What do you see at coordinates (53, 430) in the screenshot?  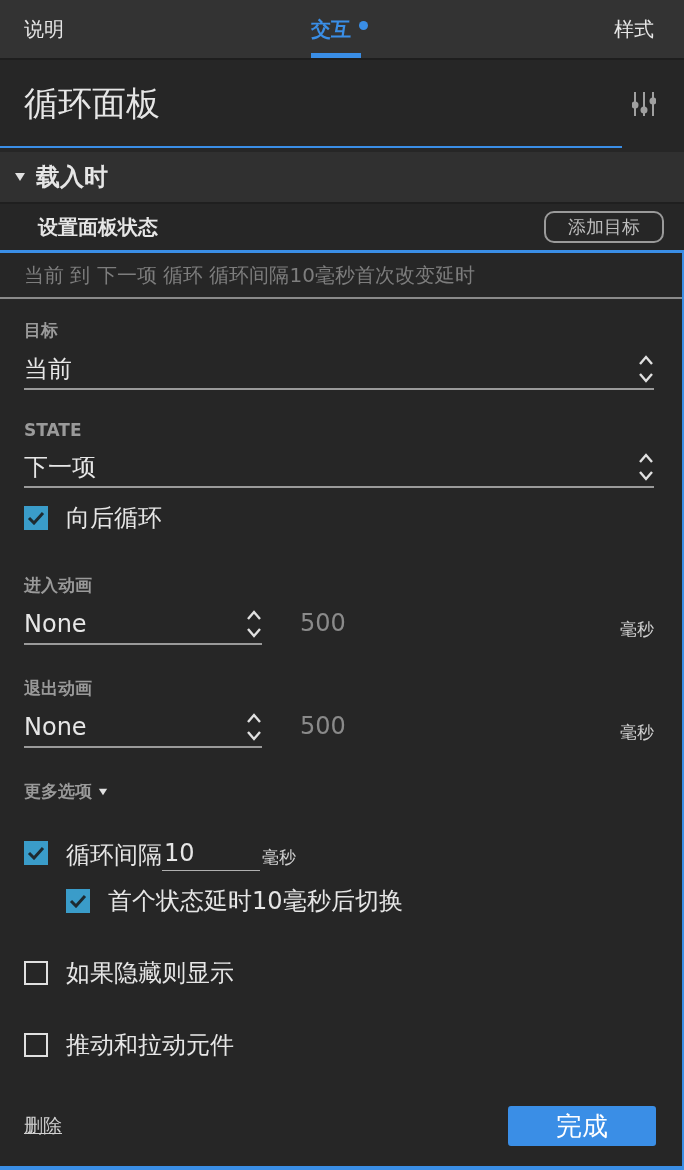 I see `field-label: STATE` at bounding box center [53, 430].